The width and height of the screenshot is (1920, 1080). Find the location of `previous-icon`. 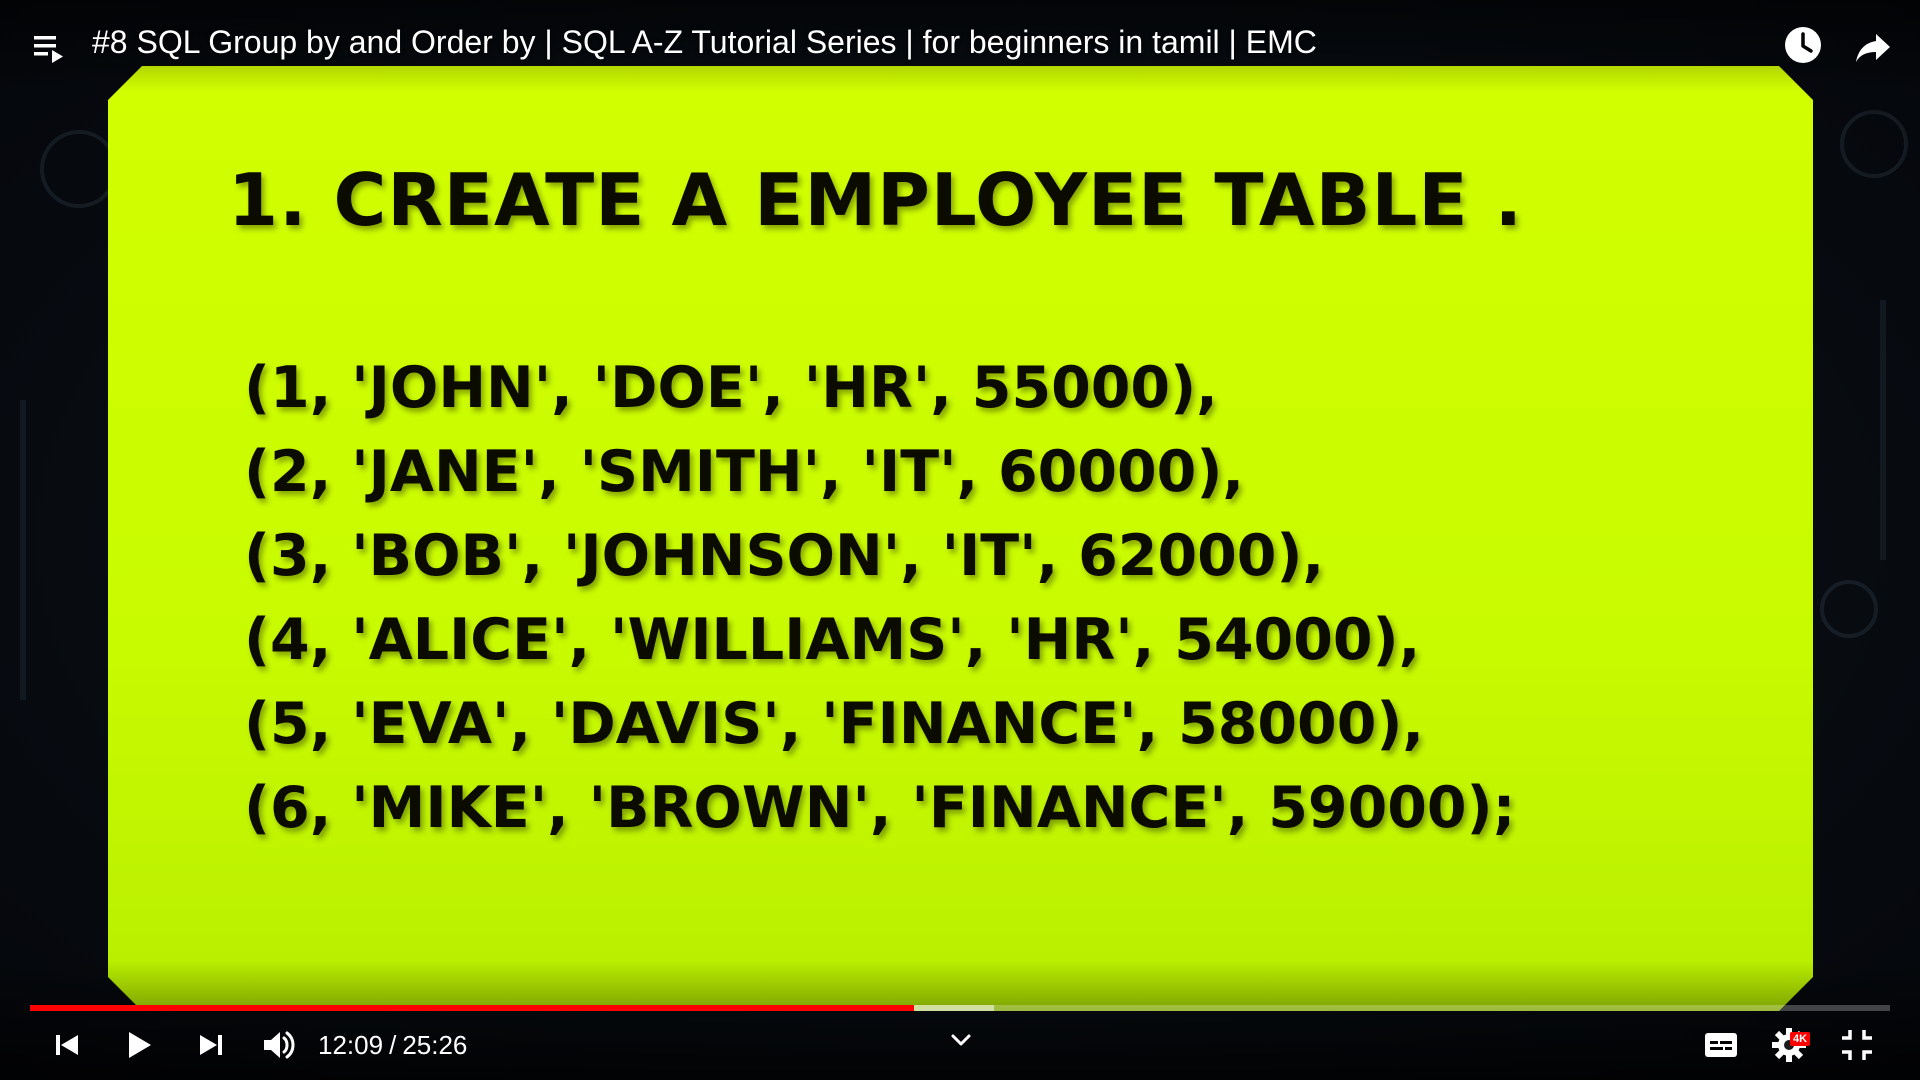

previous-icon is located at coordinates (67, 1045).